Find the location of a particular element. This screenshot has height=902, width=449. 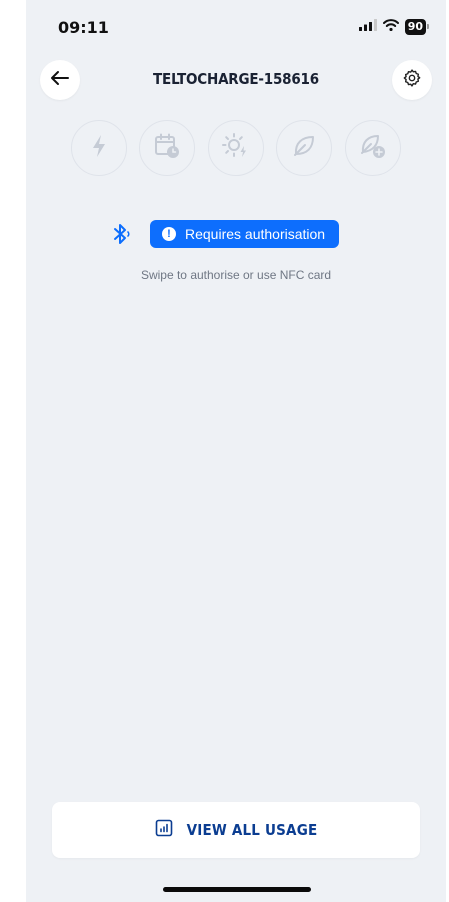

top-bar: TELTOCHARGE-158616 is located at coordinates (236, 80).